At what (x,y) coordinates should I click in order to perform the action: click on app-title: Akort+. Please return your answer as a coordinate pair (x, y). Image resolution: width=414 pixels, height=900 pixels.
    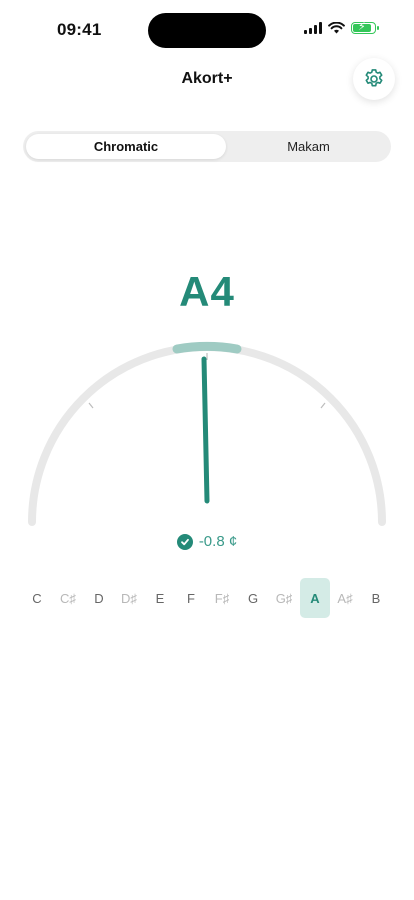
    Looking at the image, I should click on (207, 78).